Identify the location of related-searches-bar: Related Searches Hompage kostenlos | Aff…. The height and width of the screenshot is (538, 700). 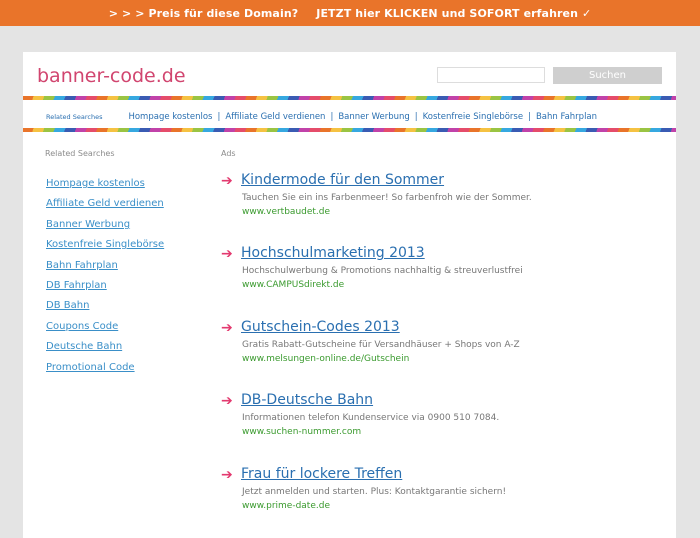
(321, 117).